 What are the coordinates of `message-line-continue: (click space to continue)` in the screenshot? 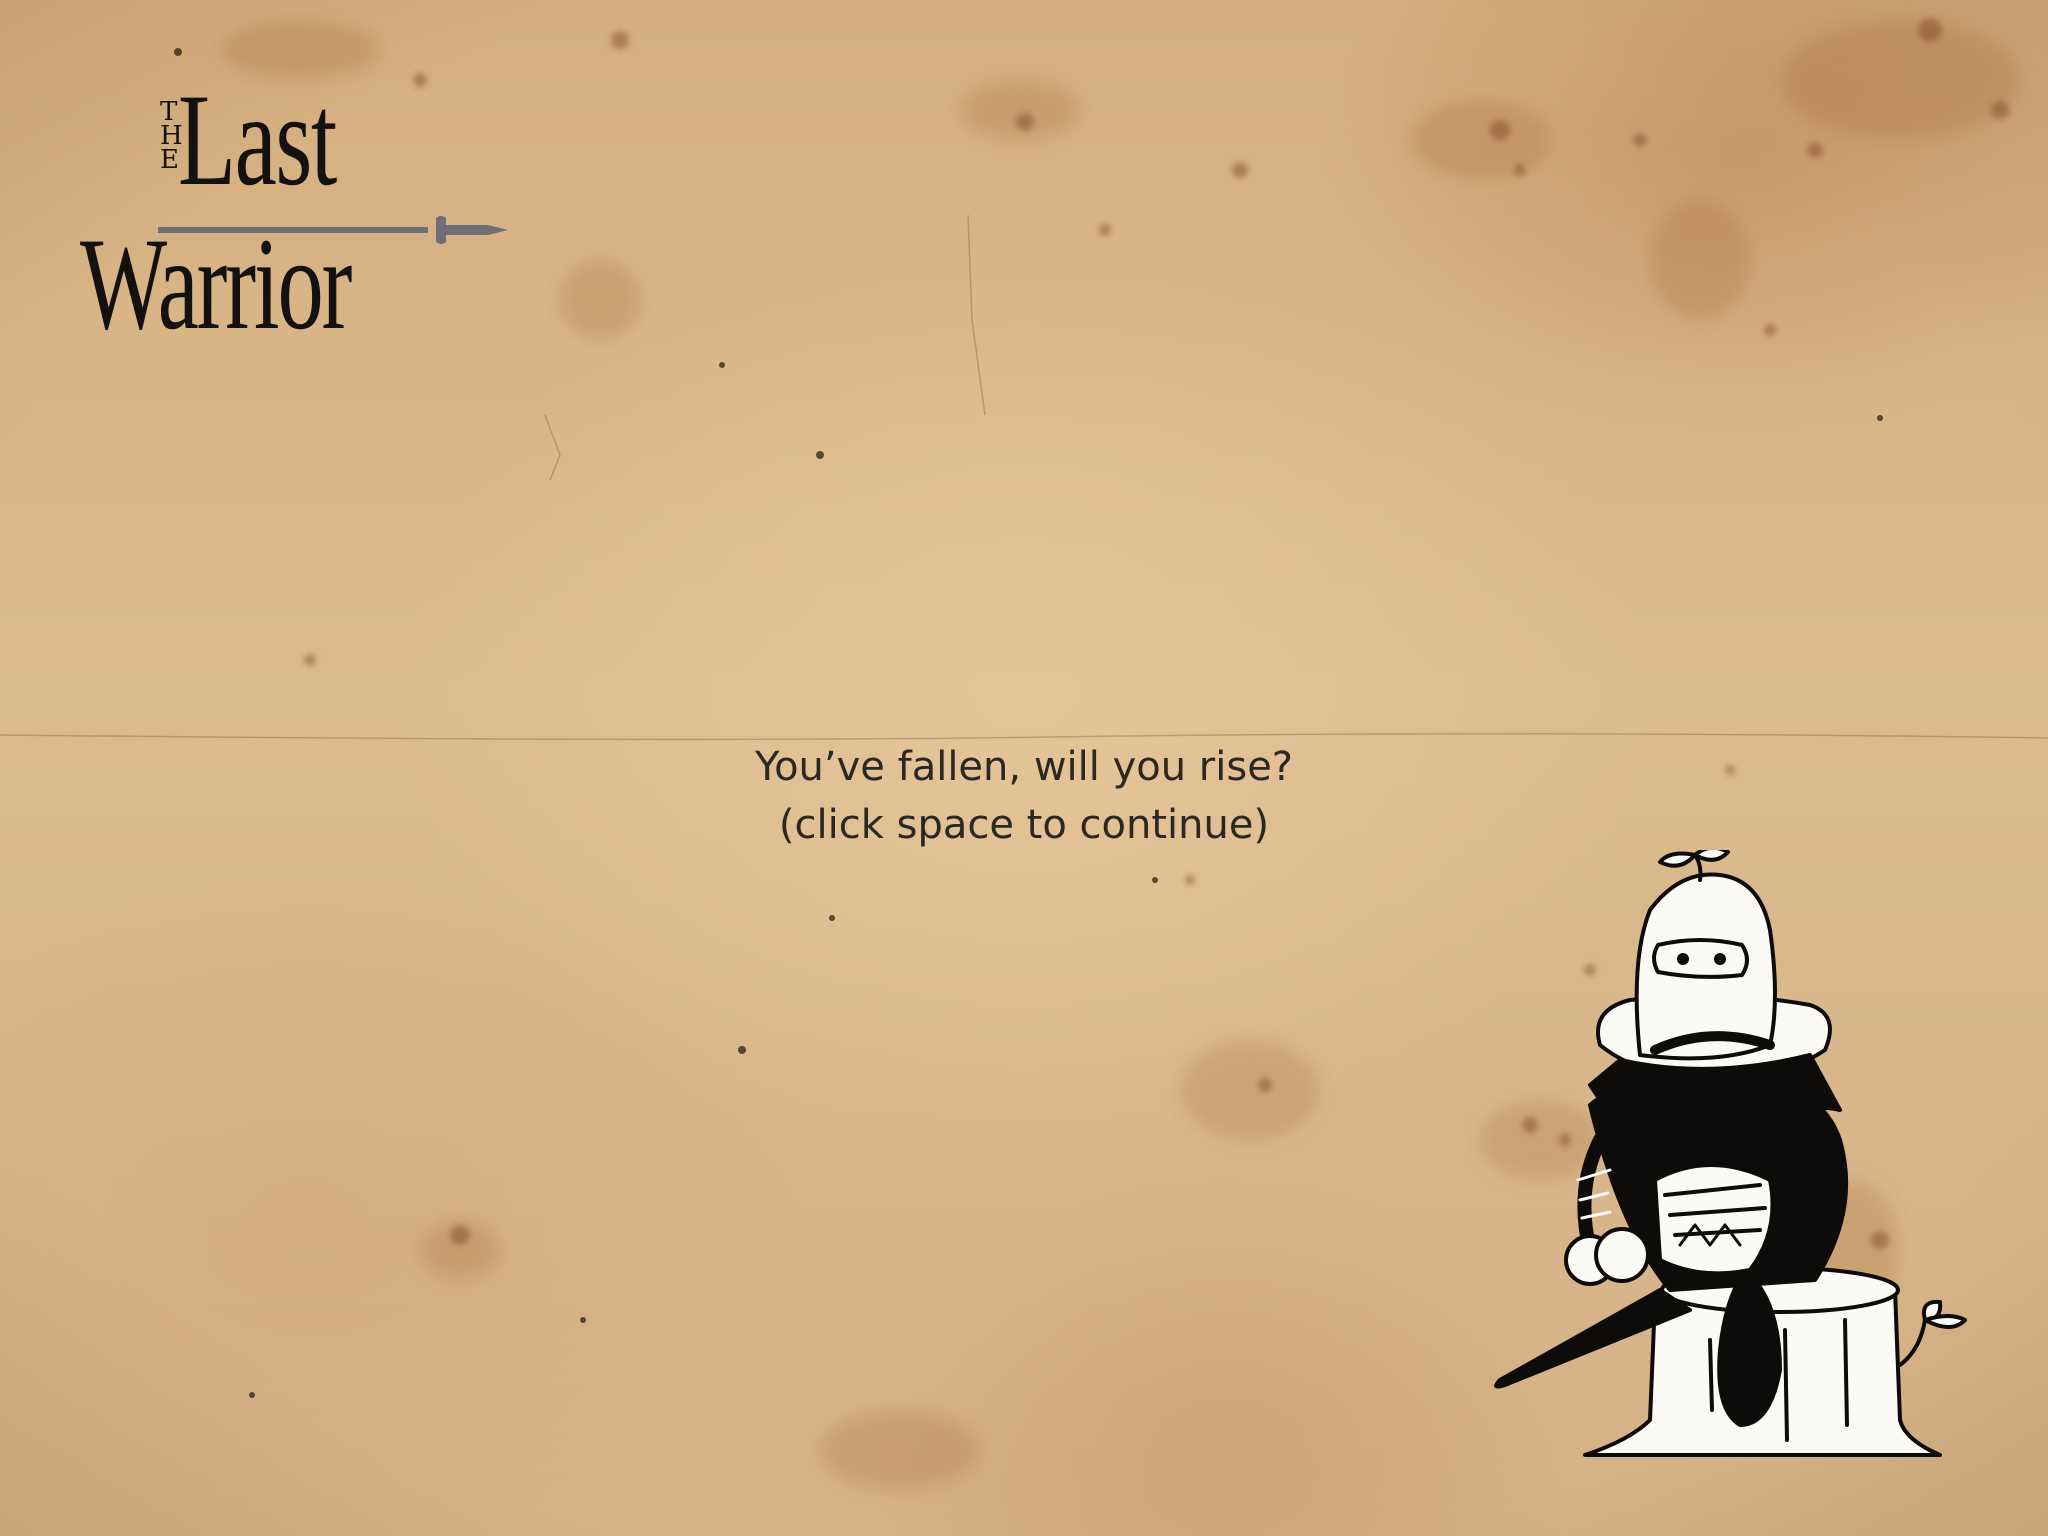 It's located at (1024, 825).